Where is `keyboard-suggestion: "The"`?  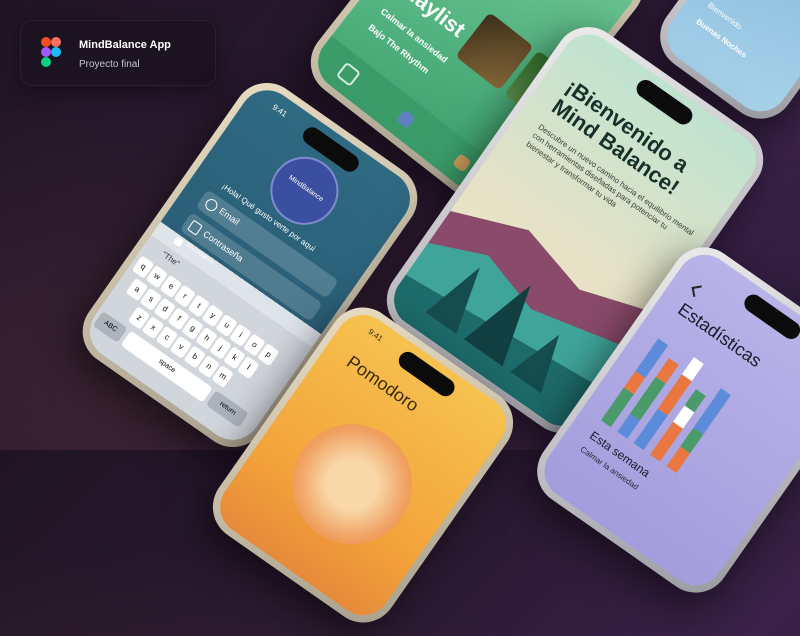 keyboard-suggestion: "The" is located at coordinates (170, 259).